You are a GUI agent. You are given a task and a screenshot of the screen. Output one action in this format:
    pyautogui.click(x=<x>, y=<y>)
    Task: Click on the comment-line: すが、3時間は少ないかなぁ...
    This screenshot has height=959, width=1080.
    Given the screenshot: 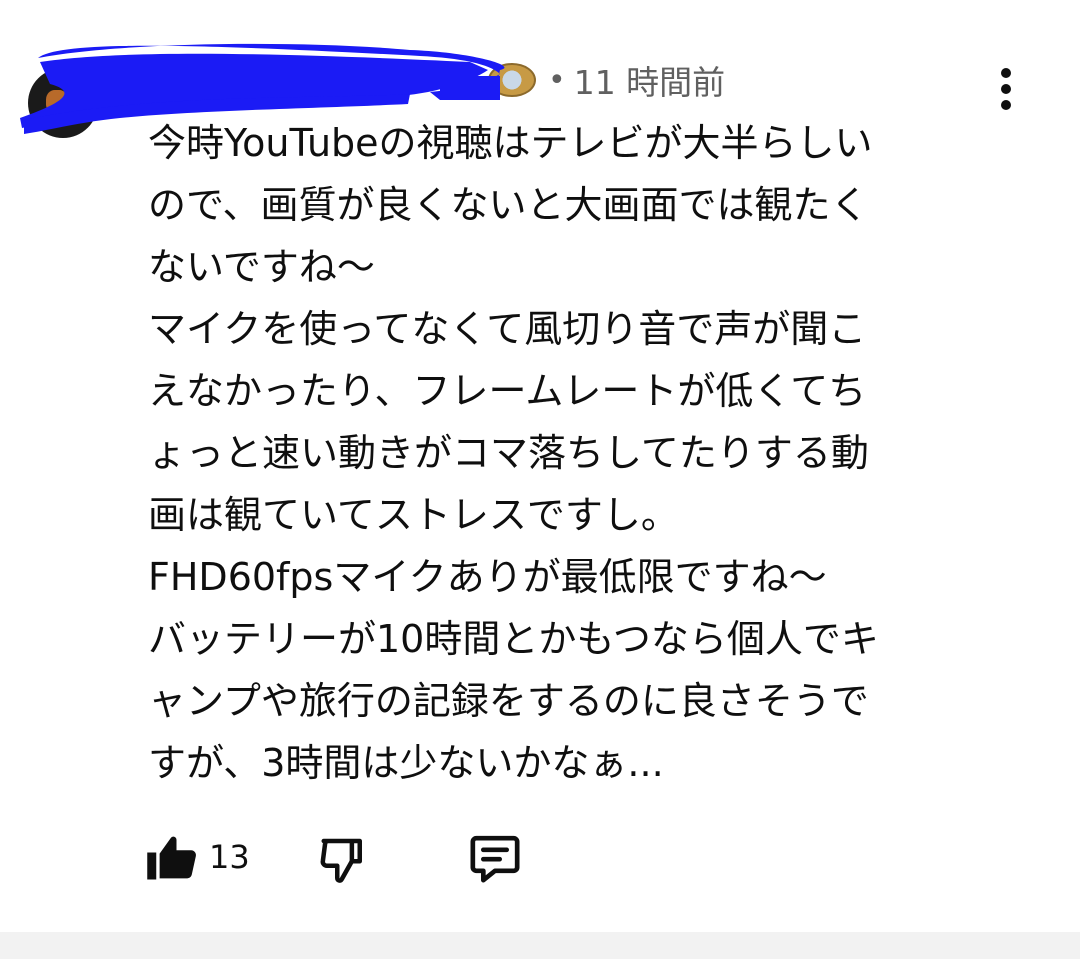 What is the action you would take?
    pyautogui.click(x=406, y=763)
    